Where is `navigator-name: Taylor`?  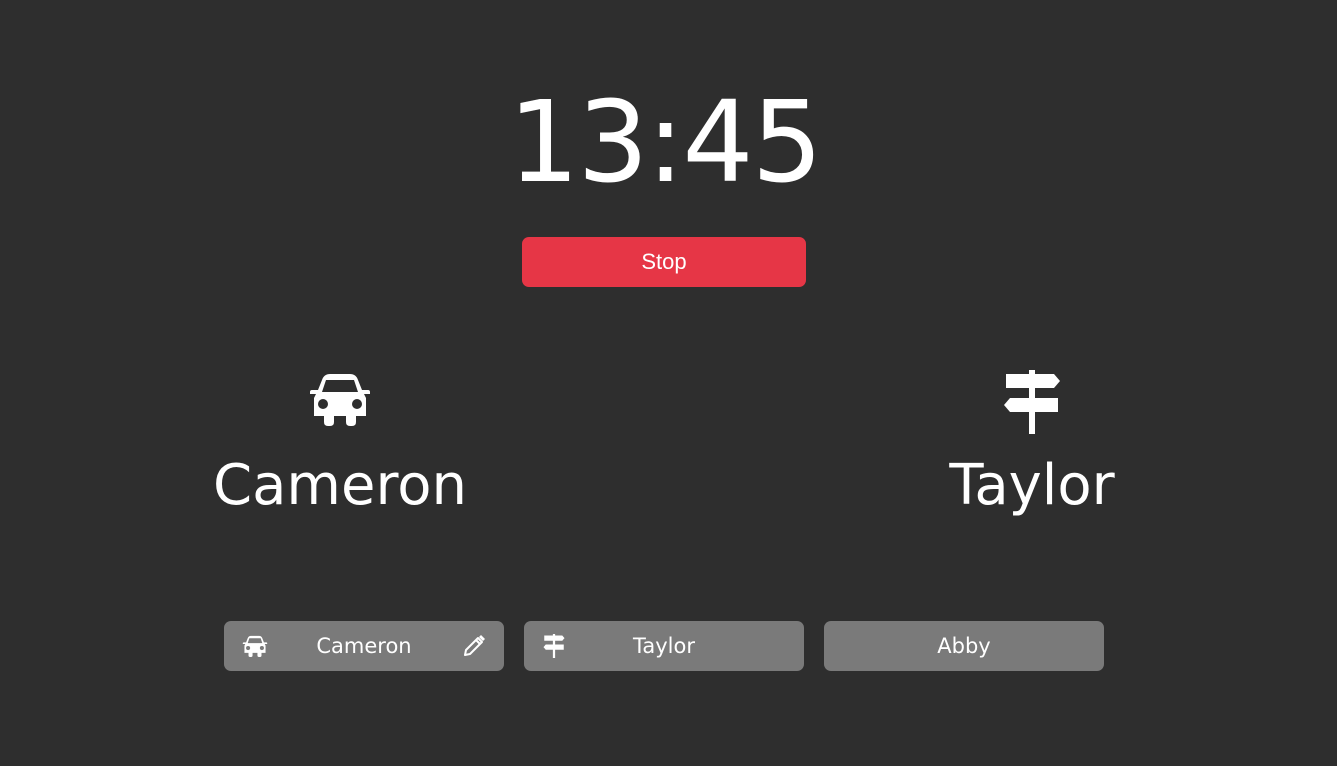 navigator-name: Taylor is located at coordinates (1032, 485).